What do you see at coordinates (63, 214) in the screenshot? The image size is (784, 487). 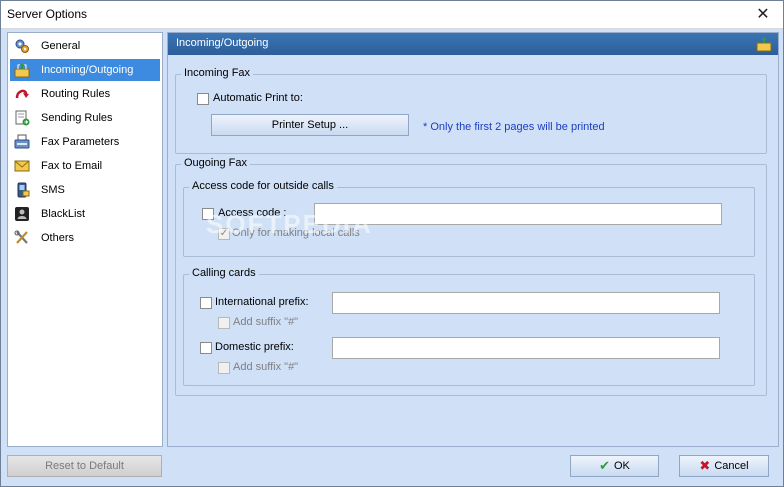 I see `sidebar-item-label: BlackList` at bounding box center [63, 214].